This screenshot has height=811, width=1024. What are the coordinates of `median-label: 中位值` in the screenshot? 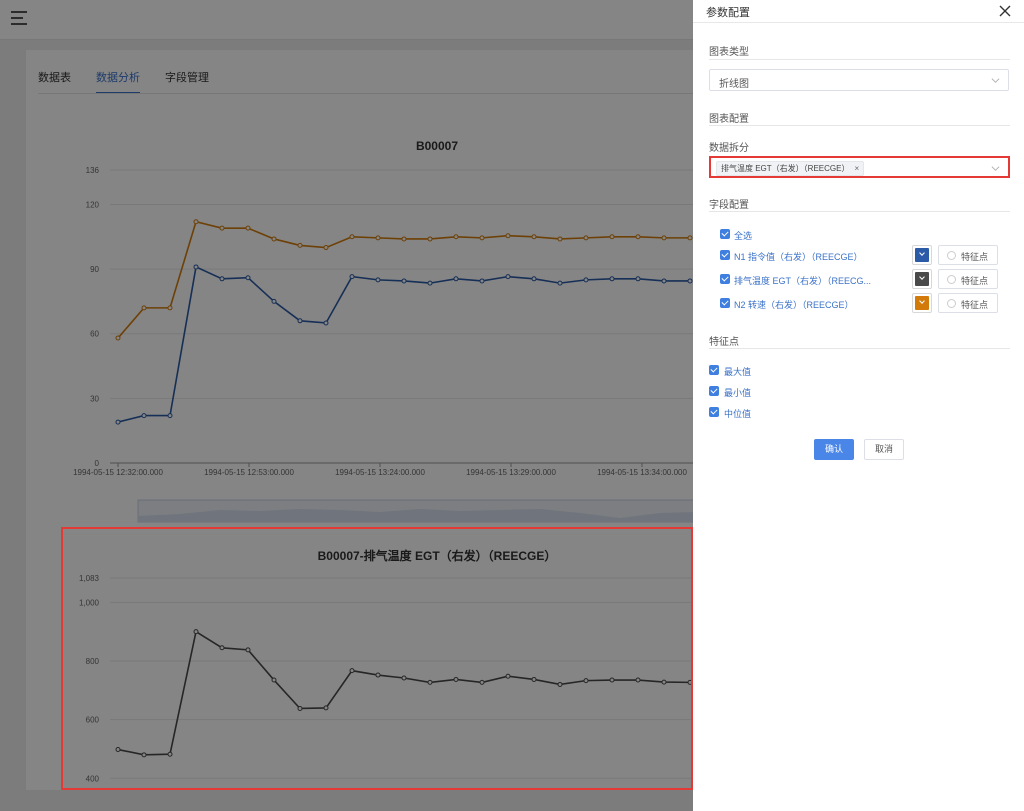 It's located at (737, 413).